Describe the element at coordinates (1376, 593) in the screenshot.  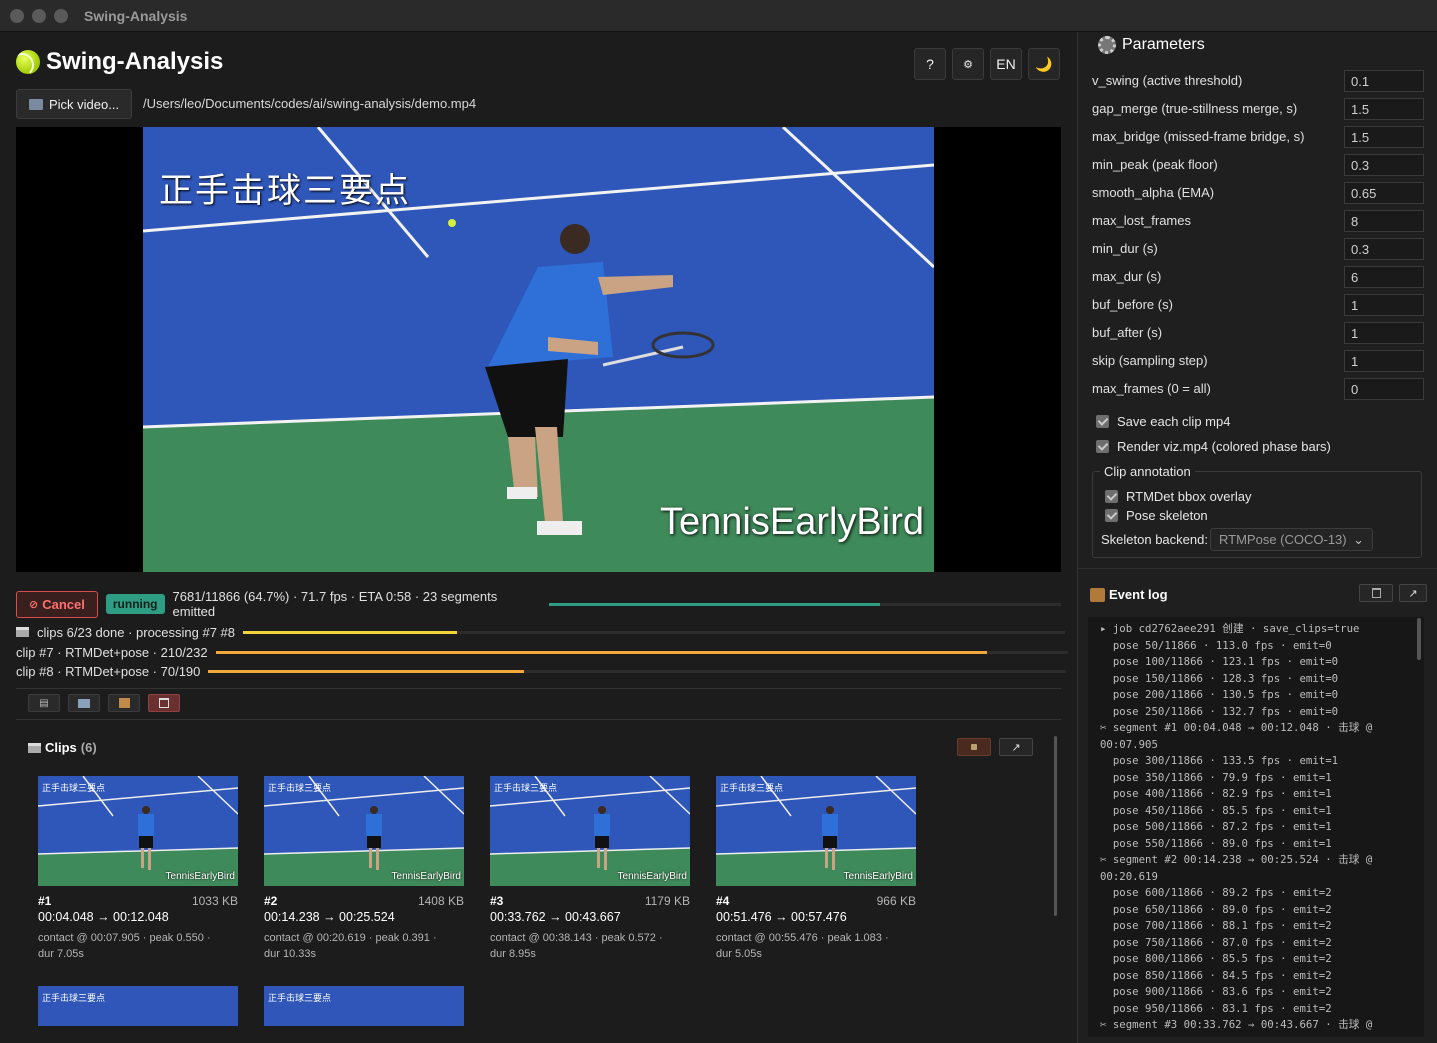
I see `clear-log-button` at that location.